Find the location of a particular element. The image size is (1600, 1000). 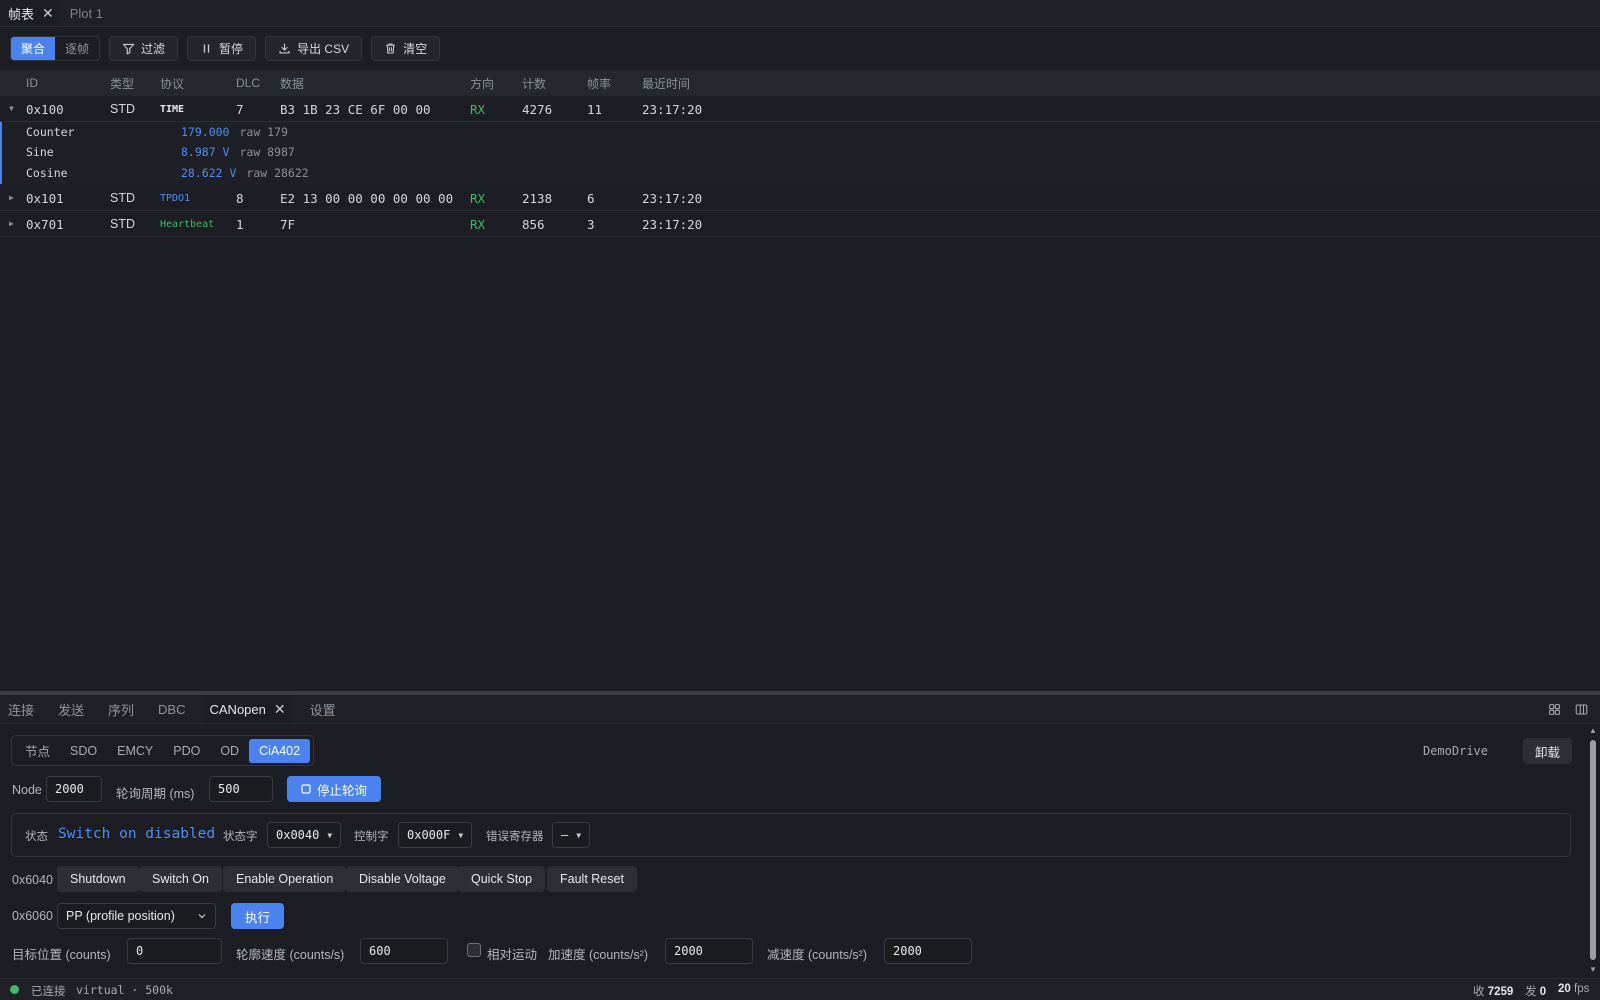

stop-poll-button: 停止轮询 is located at coordinates (334, 789).